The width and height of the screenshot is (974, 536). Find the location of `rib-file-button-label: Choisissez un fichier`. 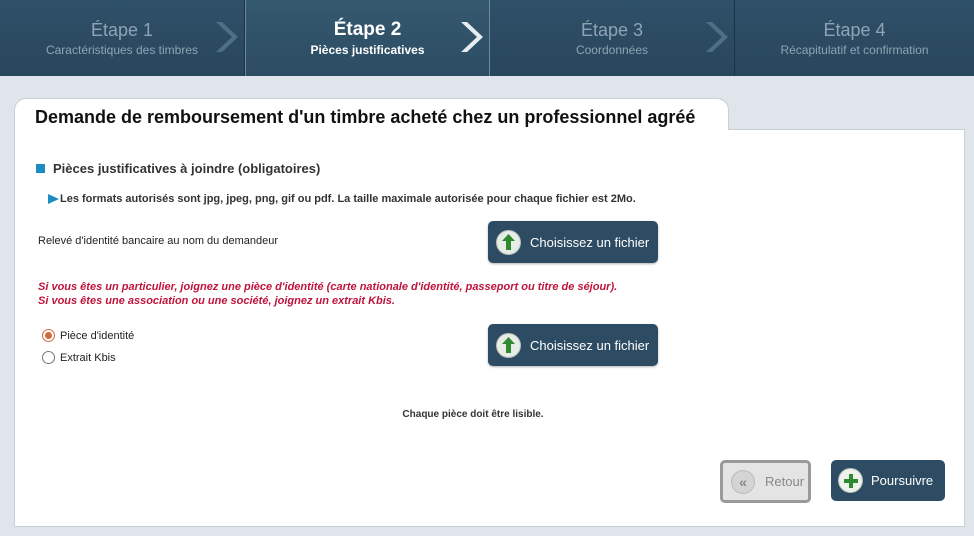

rib-file-button-label: Choisissez un fichier is located at coordinates (590, 242).